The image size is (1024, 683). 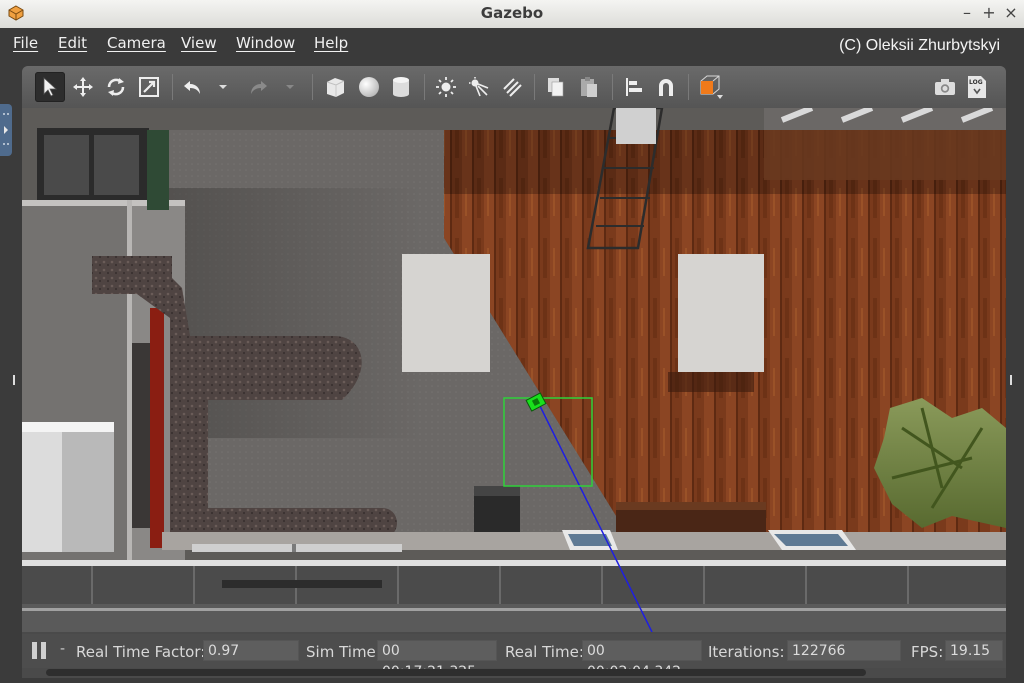 I want to click on copyright-text: (C) Oleksii Zhurbytskyi, so click(x=919, y=45).